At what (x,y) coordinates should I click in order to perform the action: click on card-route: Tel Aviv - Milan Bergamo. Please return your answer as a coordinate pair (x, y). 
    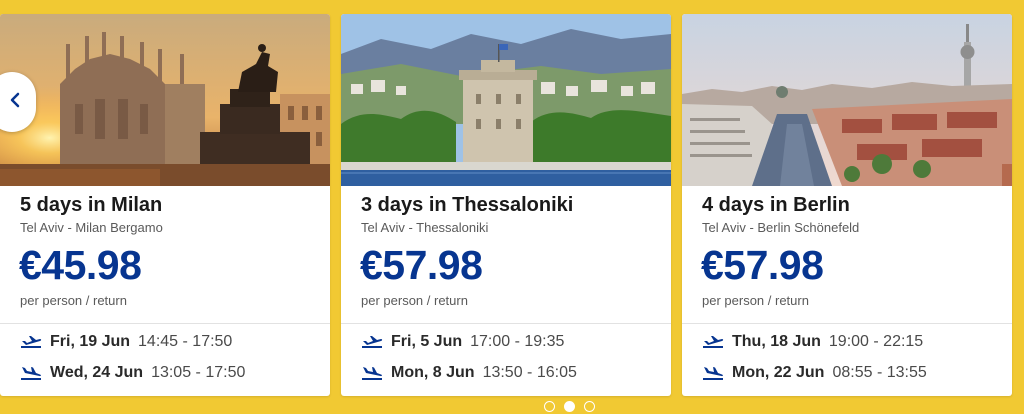
    Looking at the image, I should click on (91, 227).